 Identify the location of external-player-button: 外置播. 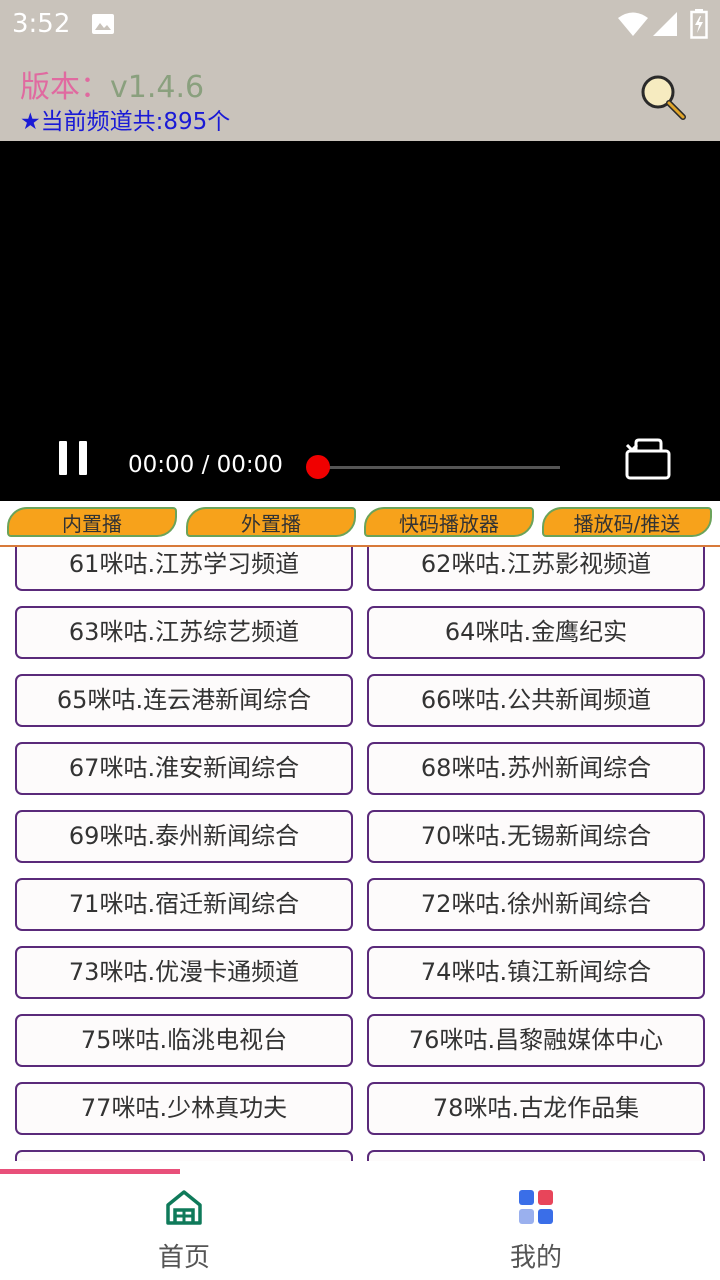
(271, 522).